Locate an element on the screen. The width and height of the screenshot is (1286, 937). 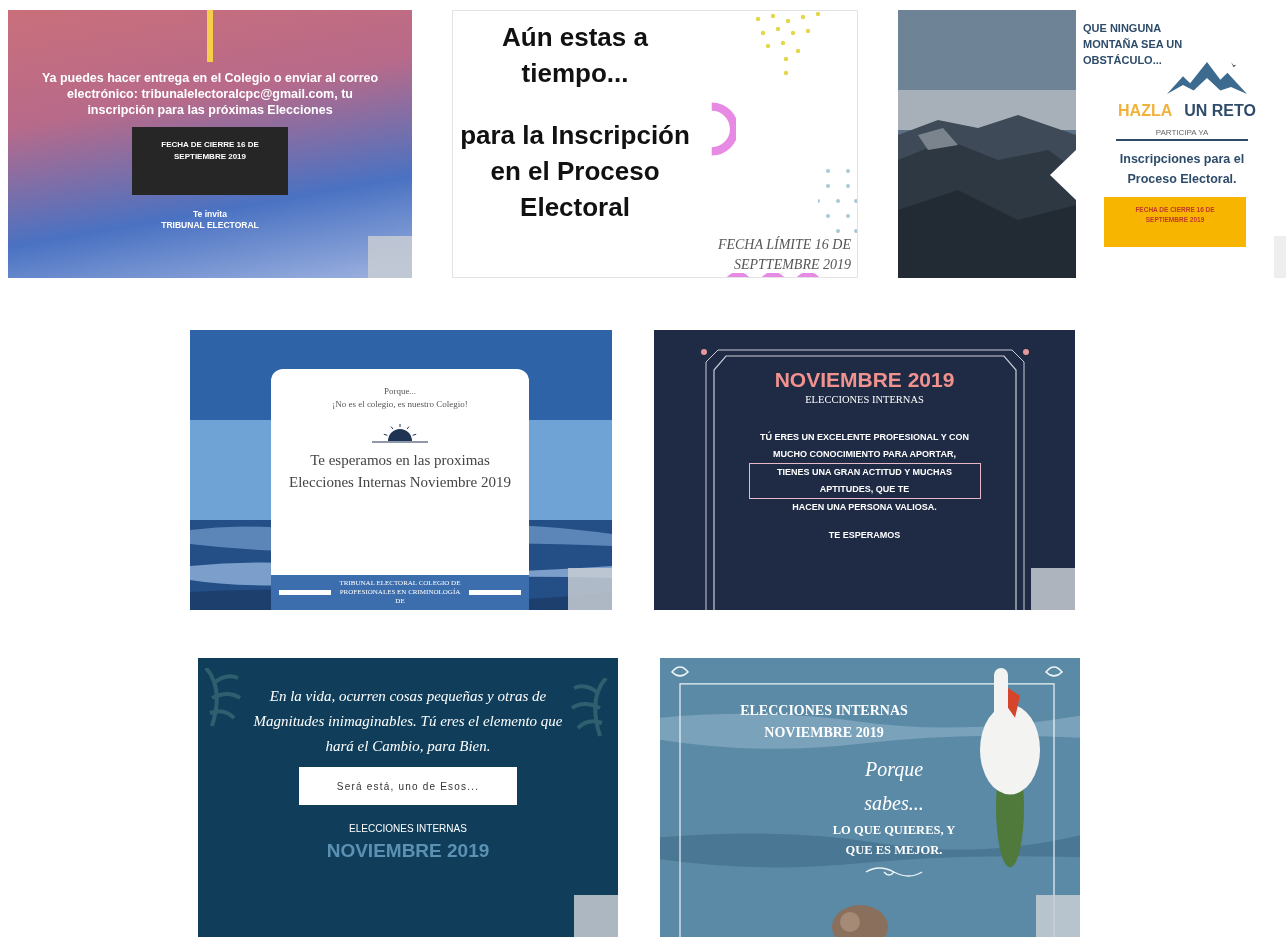
poster-card is located at coordinates (210, 144).